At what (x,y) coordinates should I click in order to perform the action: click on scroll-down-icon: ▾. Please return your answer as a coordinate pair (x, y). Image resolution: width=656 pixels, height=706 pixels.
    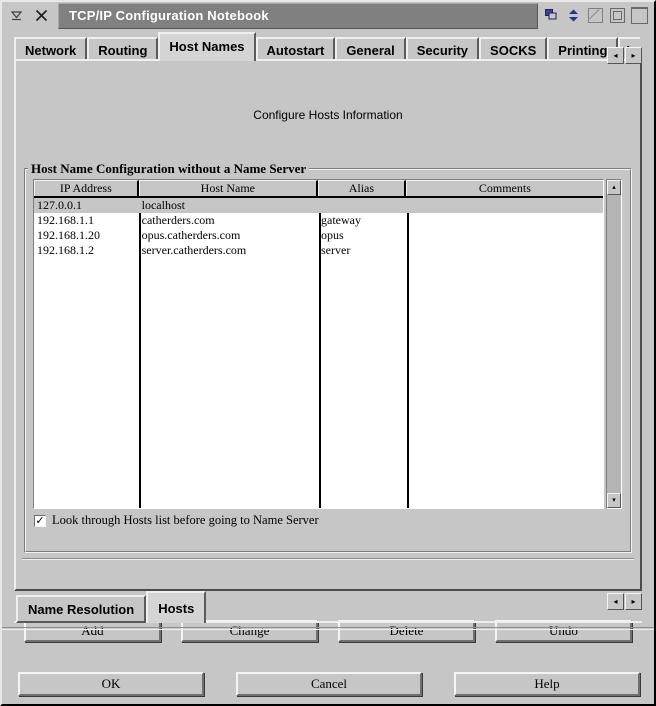
    Looking at the image, I should click on (614, 500).